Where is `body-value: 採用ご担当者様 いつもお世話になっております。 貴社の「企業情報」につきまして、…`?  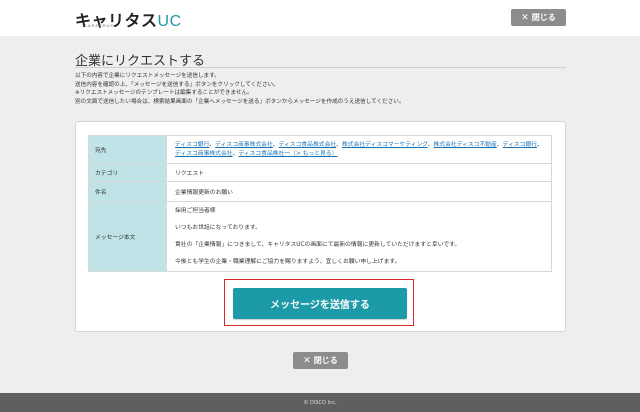
body-value: 採用ご担当者様 いつもお世話になっております。 貴社の「企業情報」につきまして、… is located at coordinates (359, 236).